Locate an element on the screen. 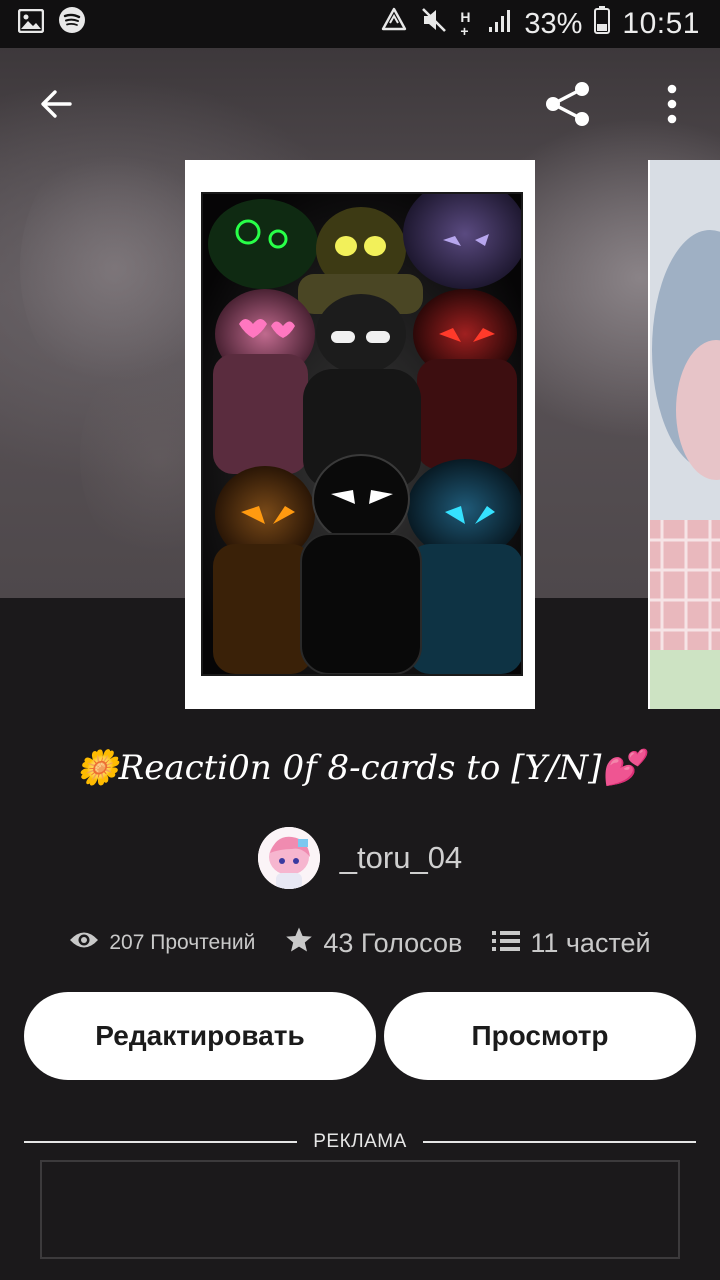 The image size is (720, 1280). parts-stat: 11 частей is located at coordinates (571, 943).